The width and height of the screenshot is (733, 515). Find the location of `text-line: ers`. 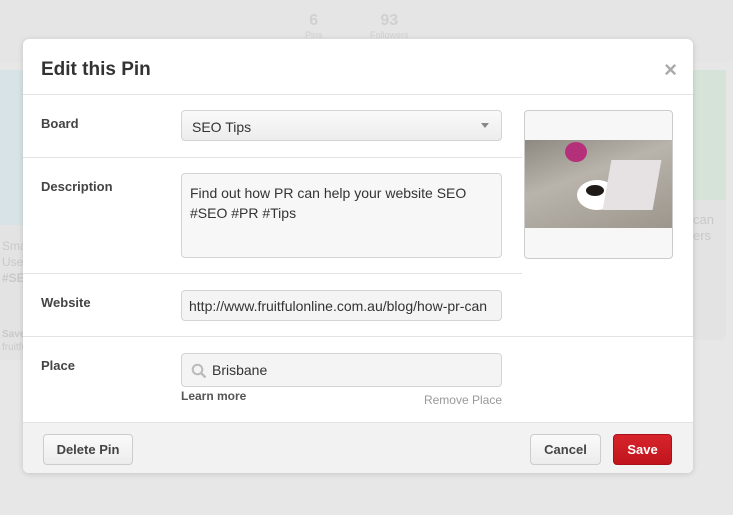

text-line: ers is located at coordinates (702, 235).